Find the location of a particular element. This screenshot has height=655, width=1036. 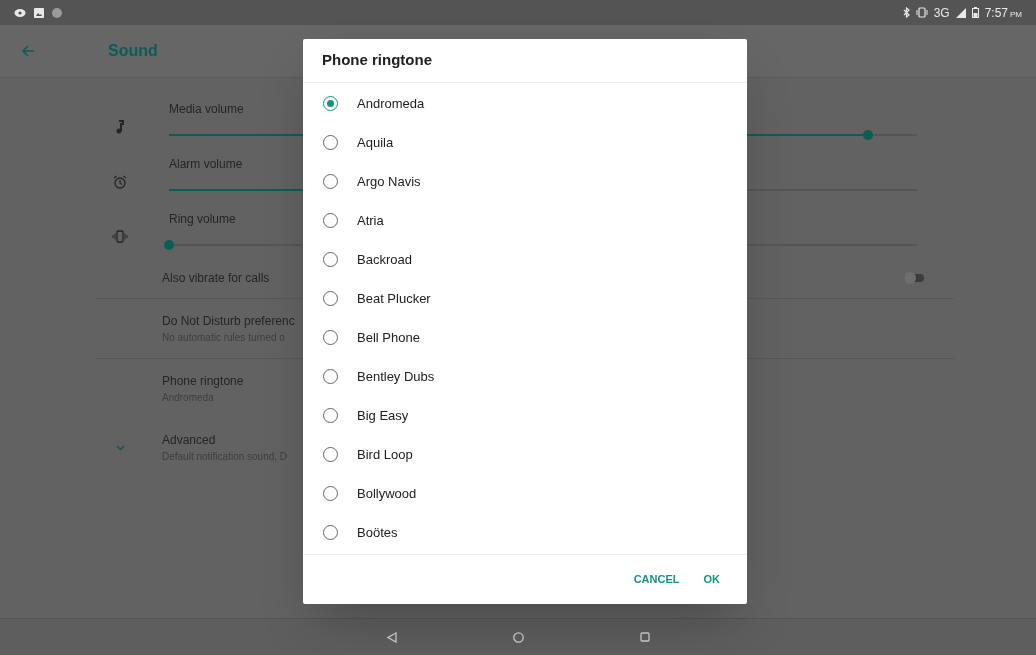

dialog-title: Phone ringtone is located at coordinates (377, 60).